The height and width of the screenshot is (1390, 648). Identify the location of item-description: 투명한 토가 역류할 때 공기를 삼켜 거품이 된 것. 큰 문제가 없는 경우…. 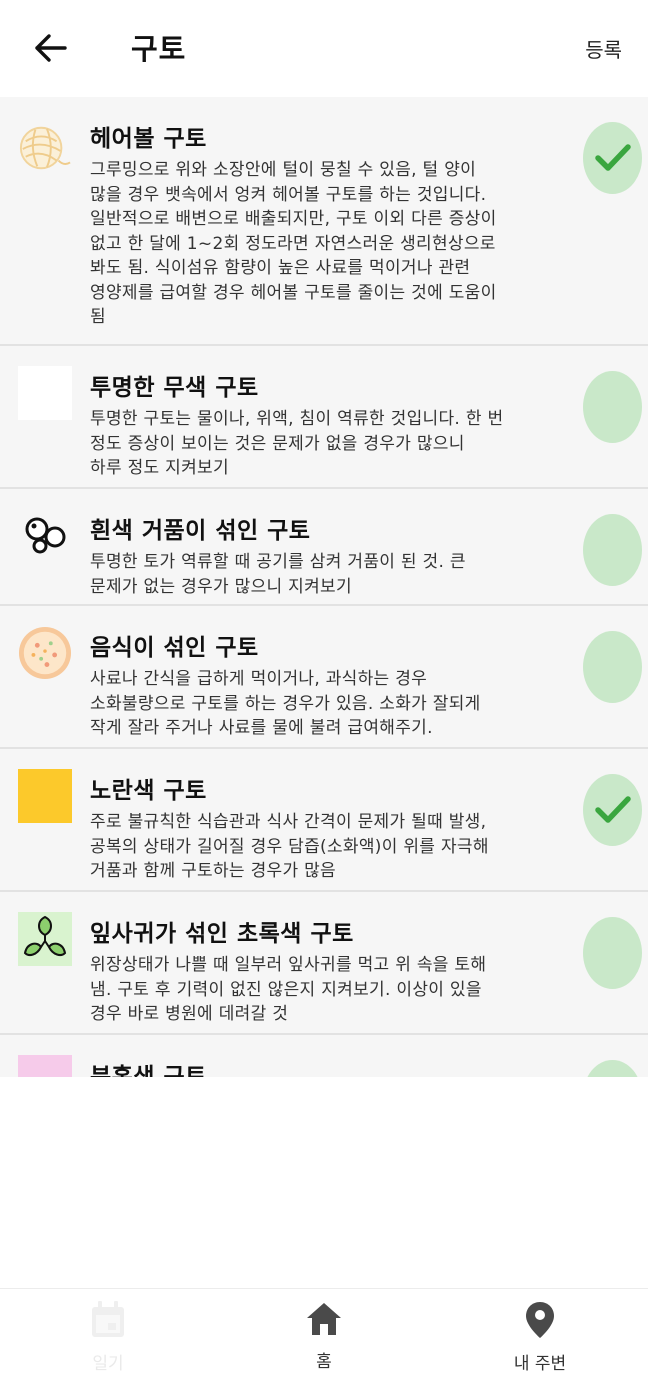
(278, 574).